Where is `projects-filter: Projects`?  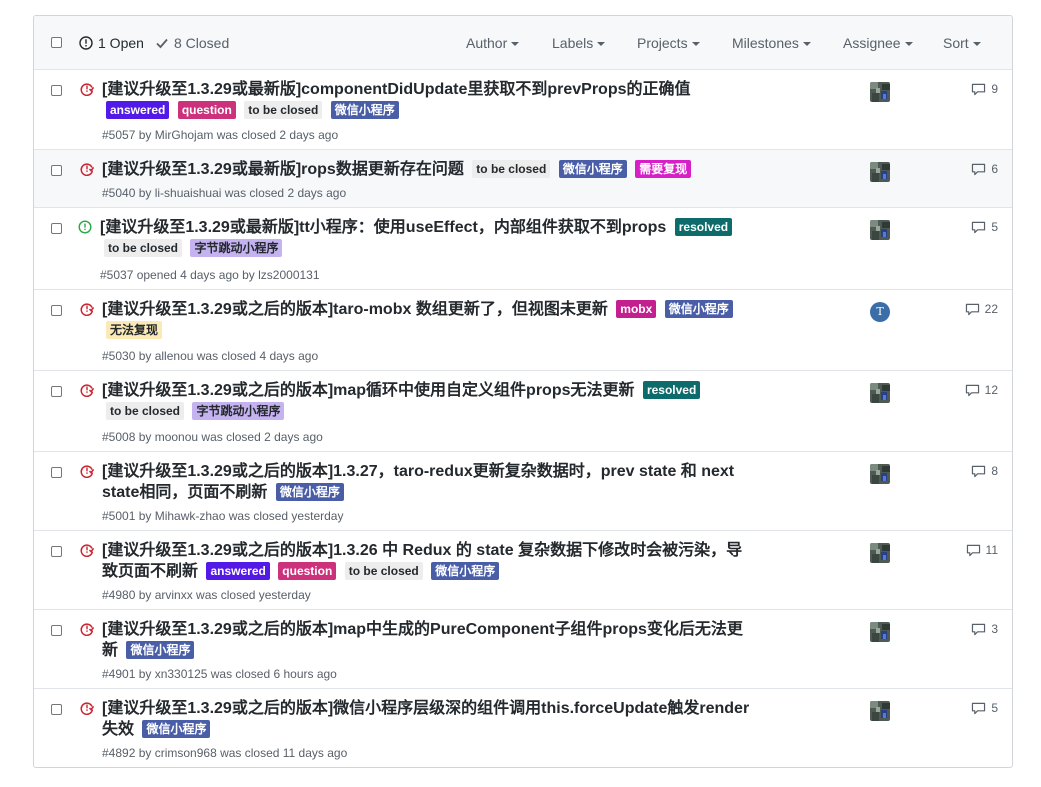
projects-filter: Projects is located at coordinates (668, 43).